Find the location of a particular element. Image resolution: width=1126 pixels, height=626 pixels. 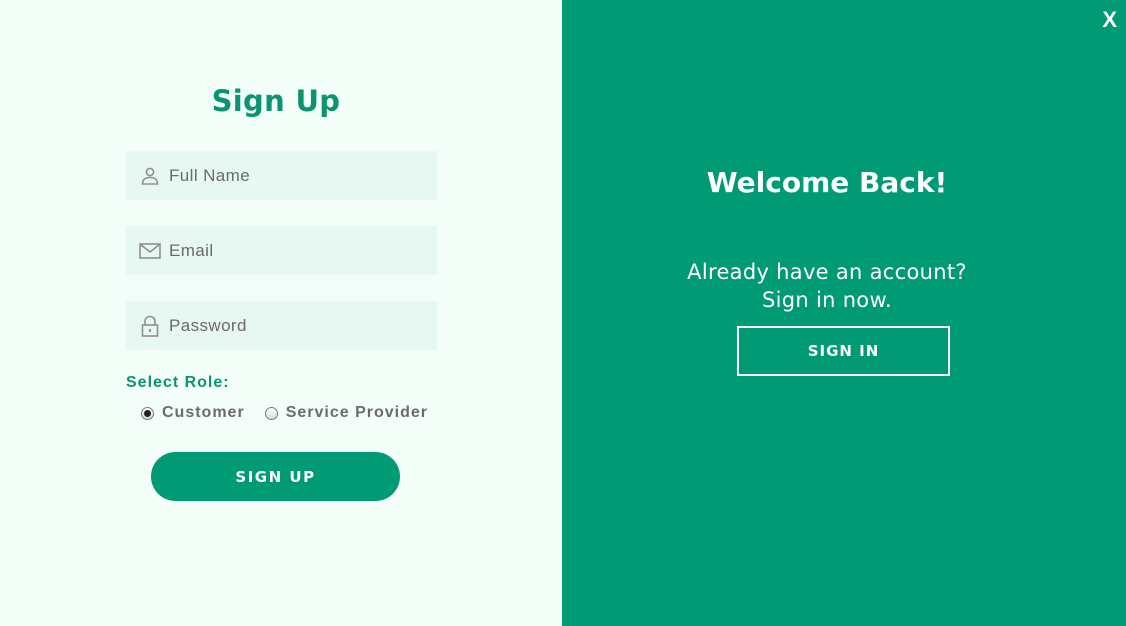

sign-up-button: SIGN UP is located at coordinates (275, 476).